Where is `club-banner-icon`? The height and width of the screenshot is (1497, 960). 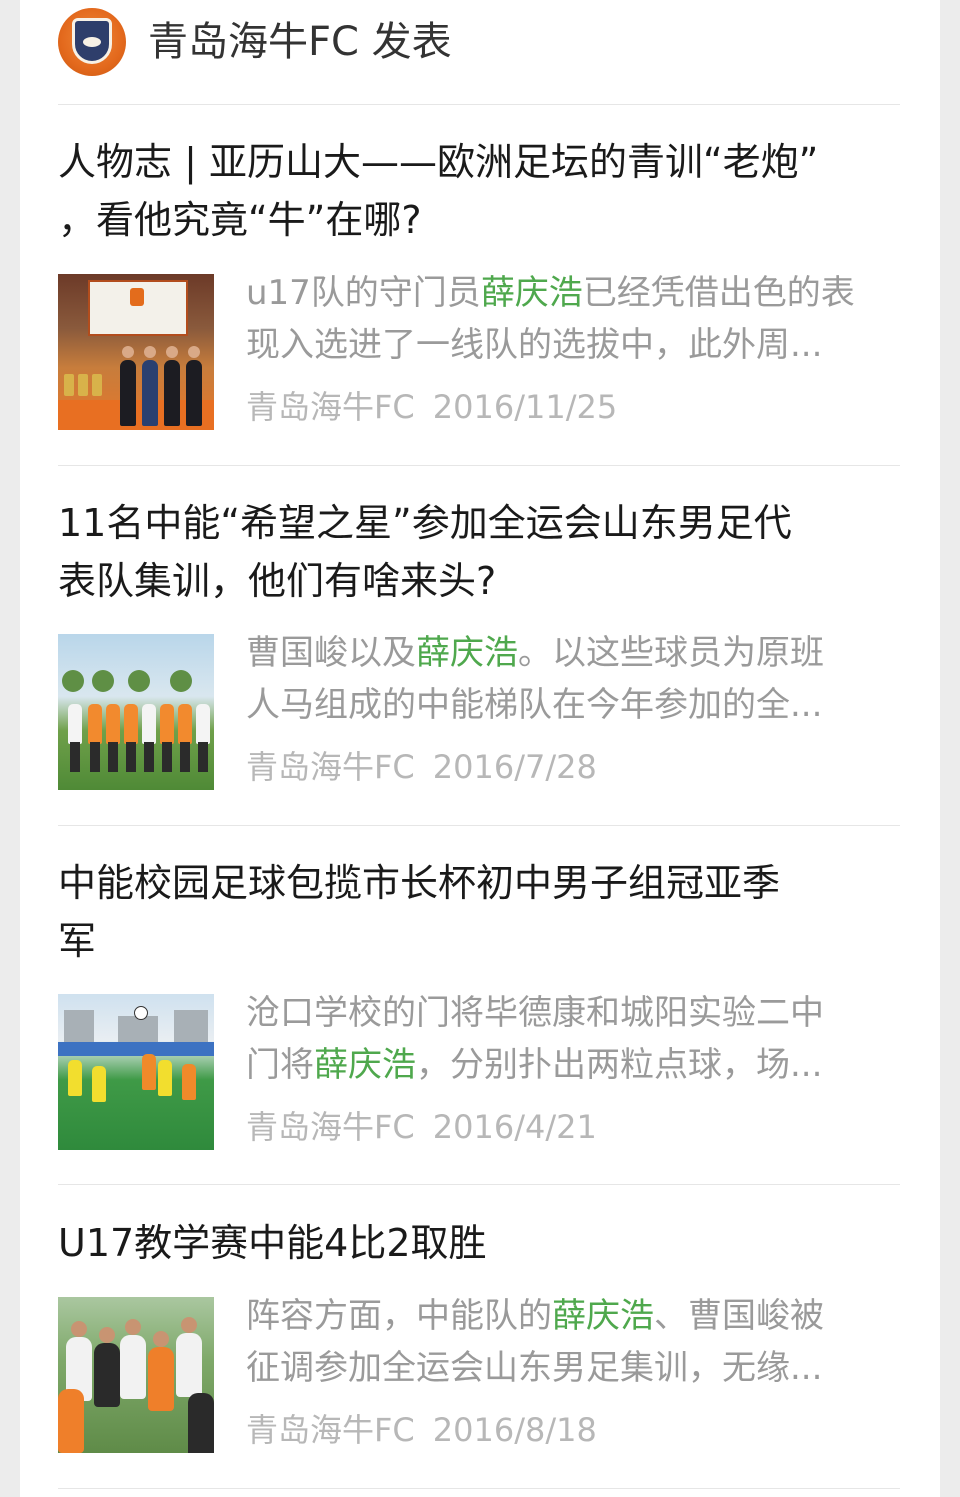 club-banner-icon is located at coordinates (138, 308).